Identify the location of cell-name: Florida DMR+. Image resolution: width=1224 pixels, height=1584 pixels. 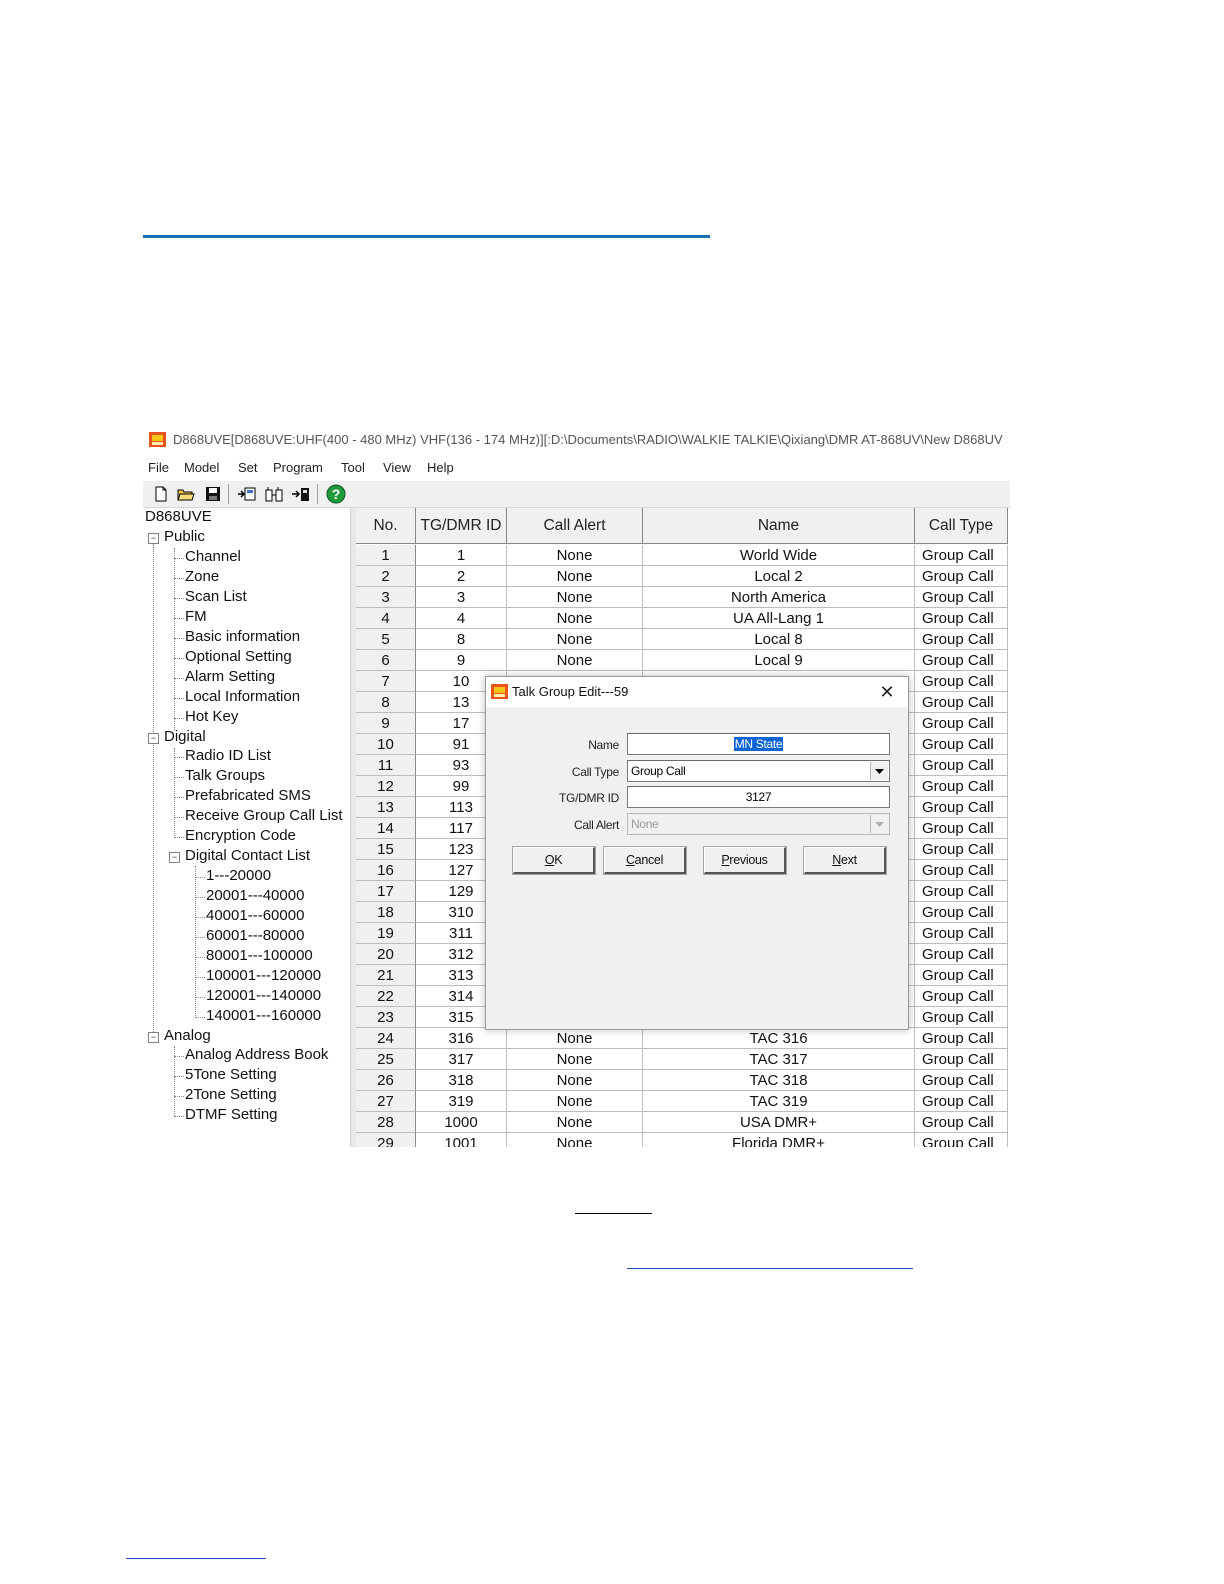
(779, 1140).